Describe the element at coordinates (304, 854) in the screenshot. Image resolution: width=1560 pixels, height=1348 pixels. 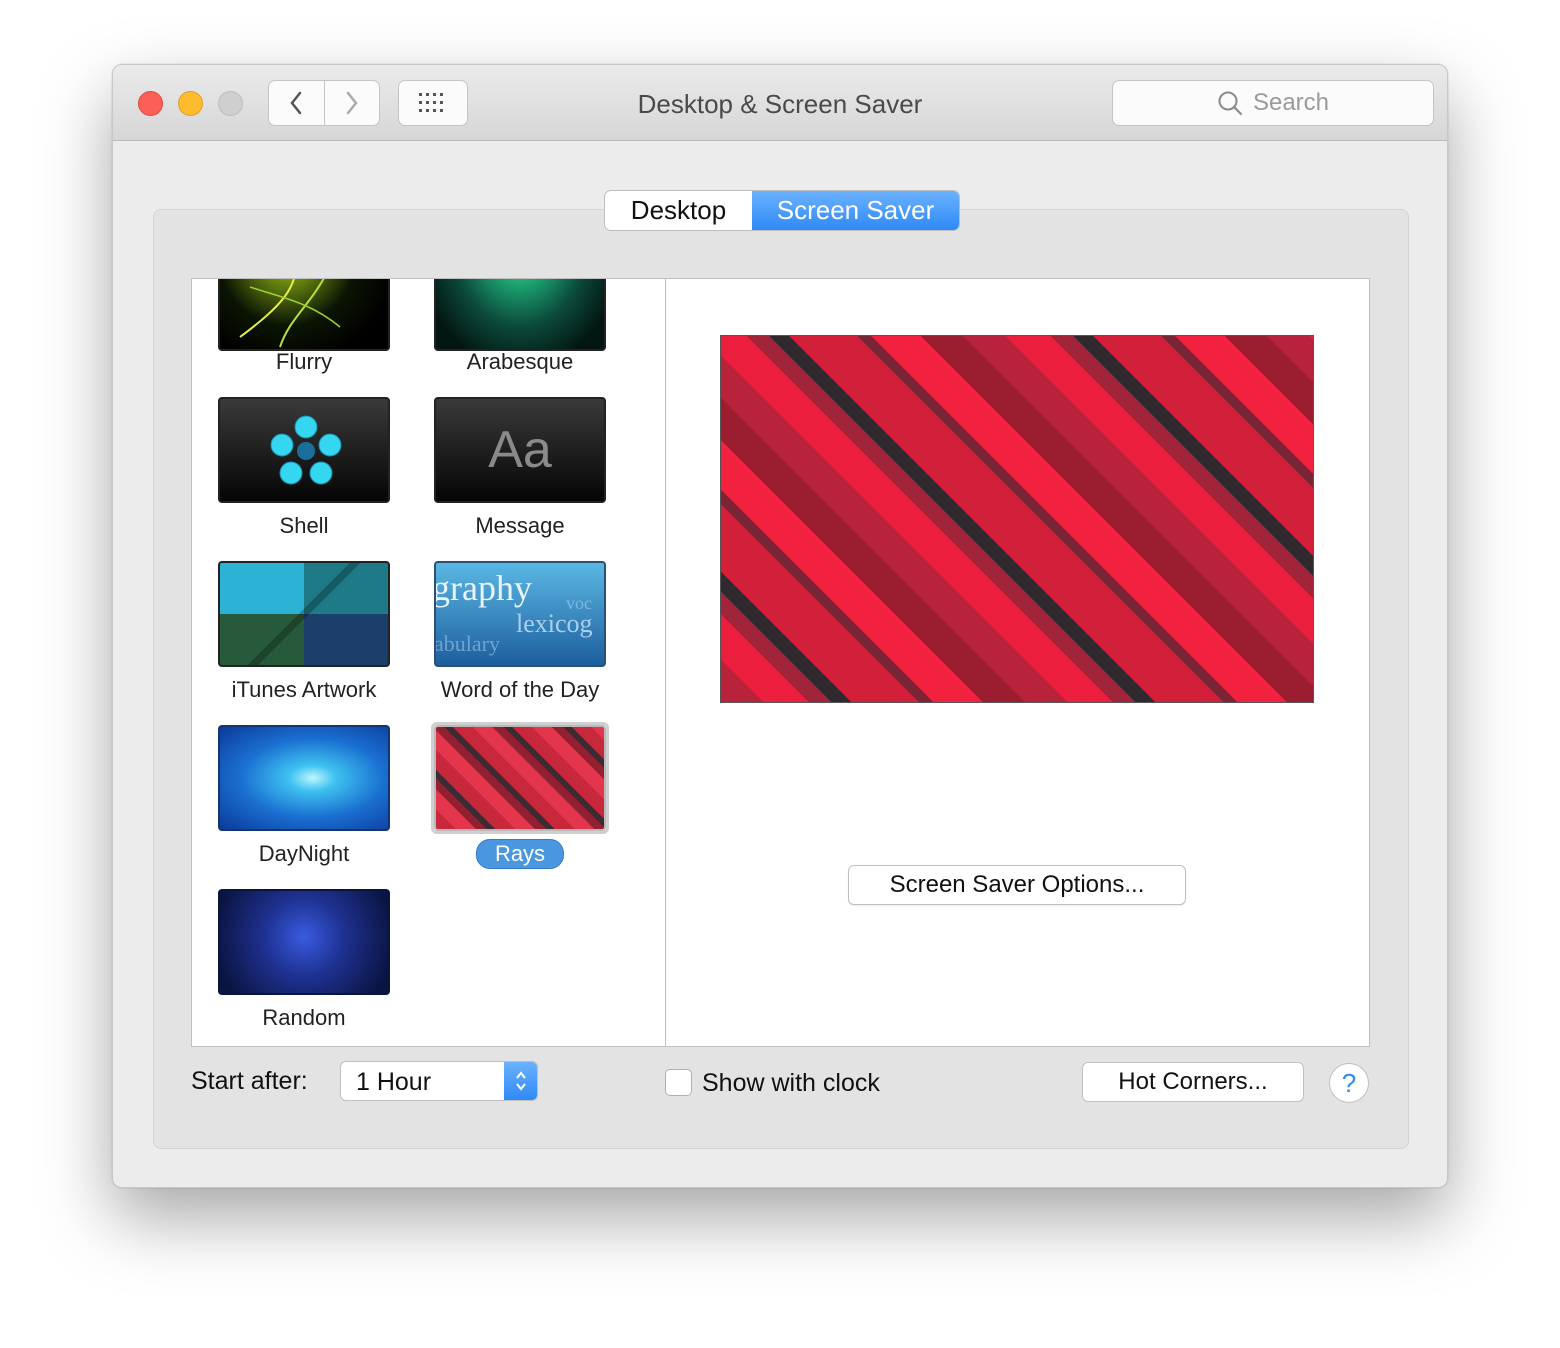
I see `saver-label-daynight: DayNight` at that location.